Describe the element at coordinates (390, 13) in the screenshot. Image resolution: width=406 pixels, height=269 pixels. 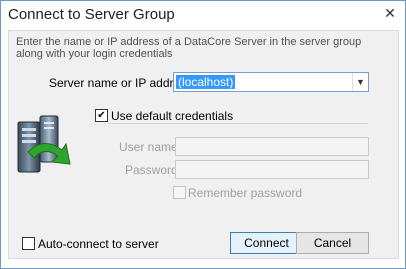
I see `close-button: ✕` at that location.